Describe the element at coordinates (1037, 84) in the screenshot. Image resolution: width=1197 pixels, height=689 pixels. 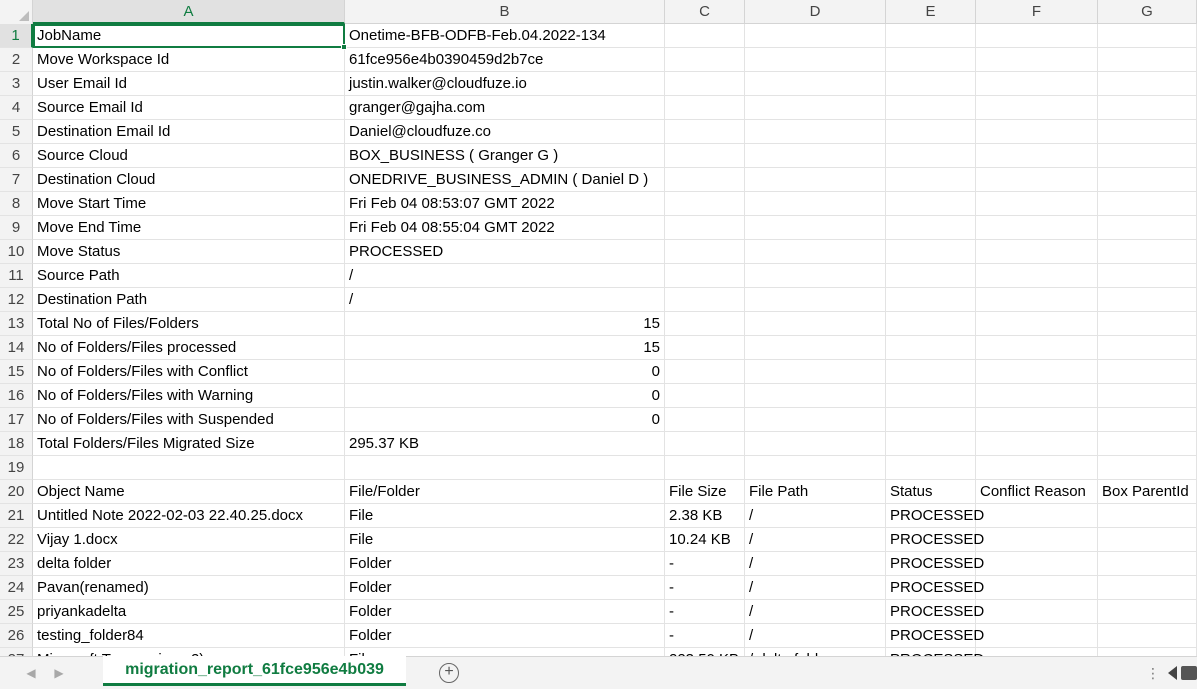
I see `cell-f3` at that location.